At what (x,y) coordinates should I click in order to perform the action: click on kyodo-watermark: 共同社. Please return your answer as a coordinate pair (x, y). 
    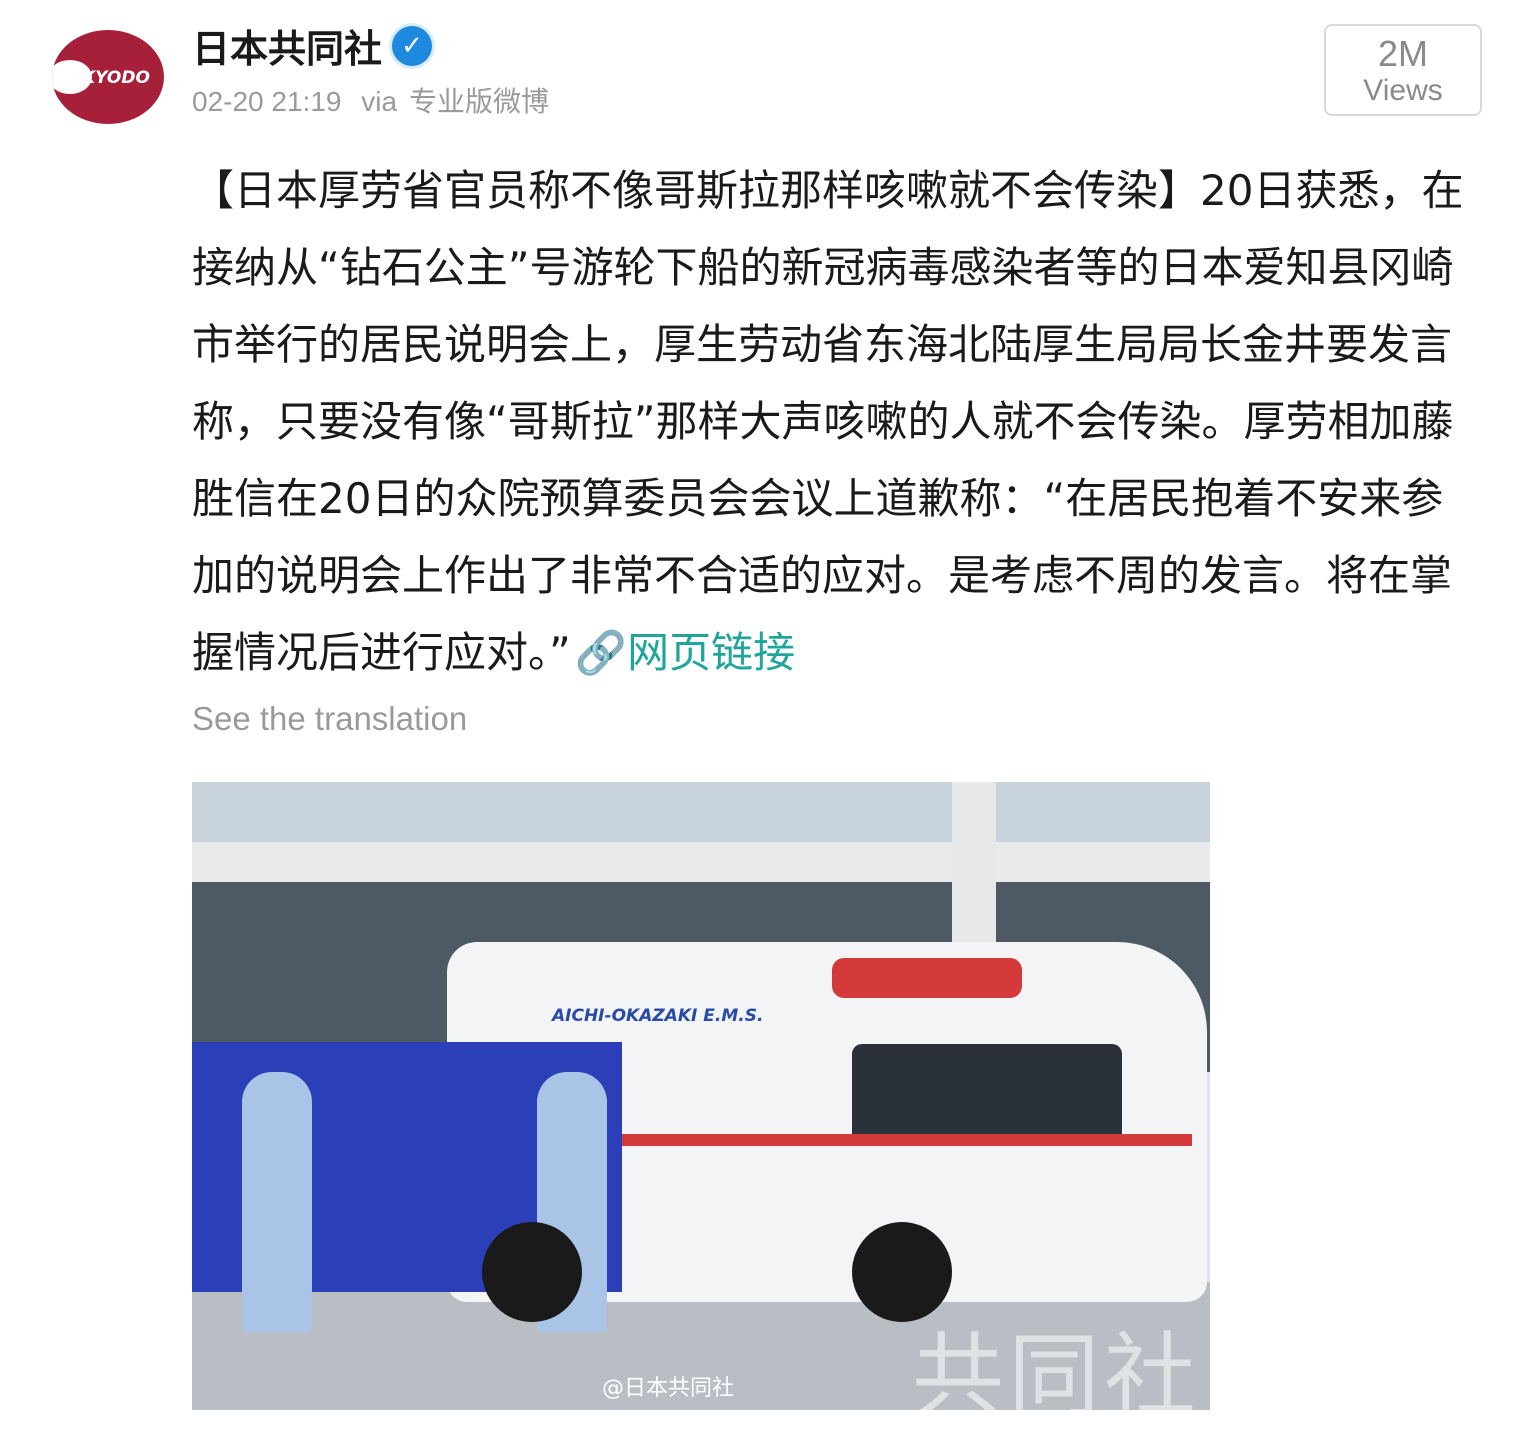
    Looking at the image, I should click on (1056, 1366).